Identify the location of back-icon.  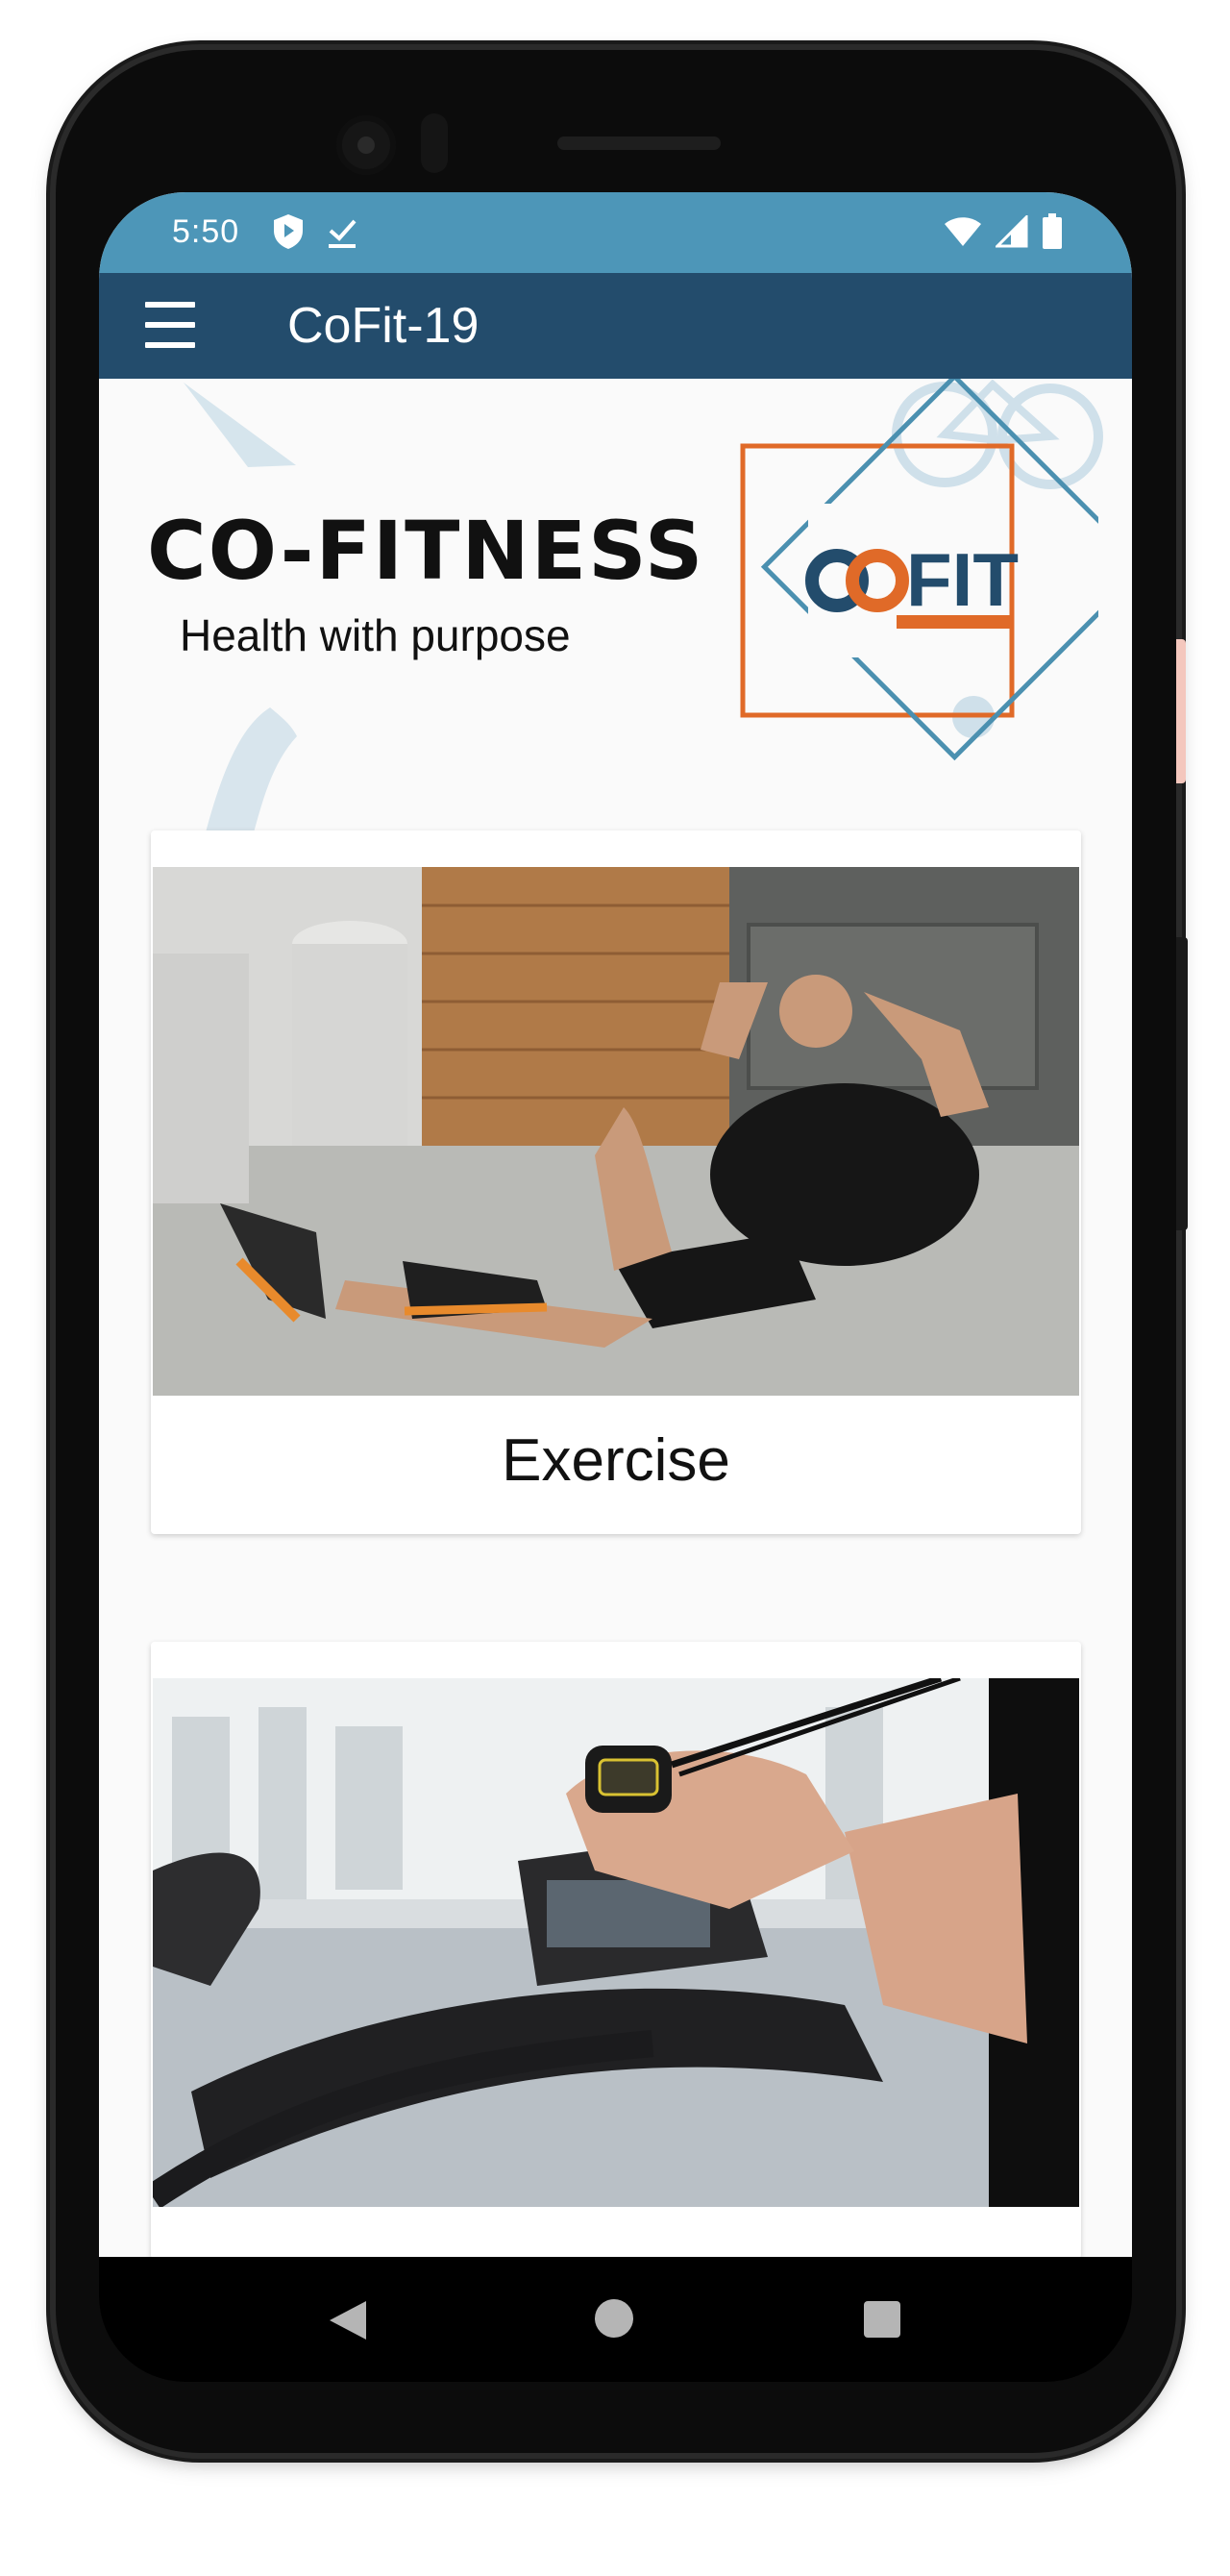
(348, 2322).